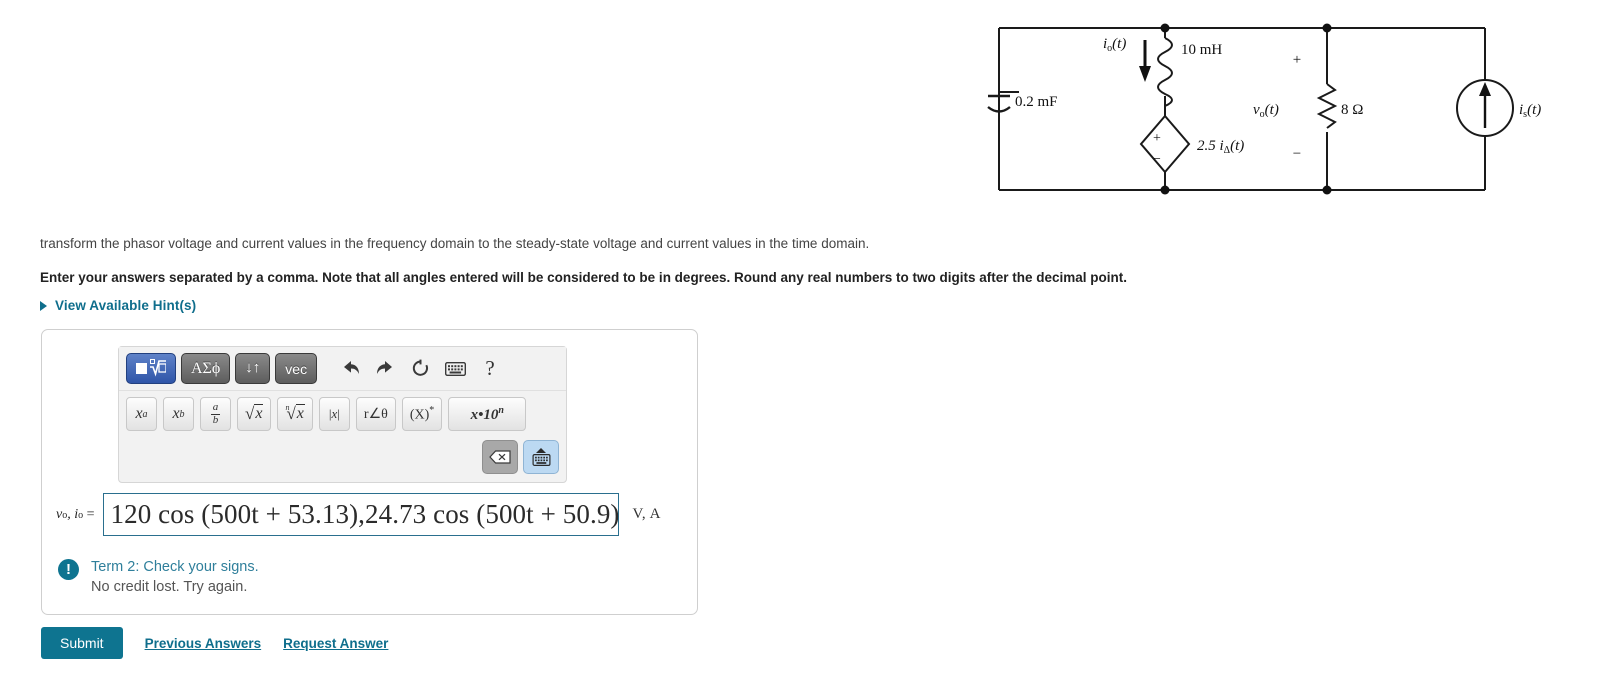 Image resolution: width=1597 pixels, height=687 pixels. What do you see at coordinates (68, 569) in the screenshot?
I see `exclamation-icon: !` at bounding box center [68, 569].